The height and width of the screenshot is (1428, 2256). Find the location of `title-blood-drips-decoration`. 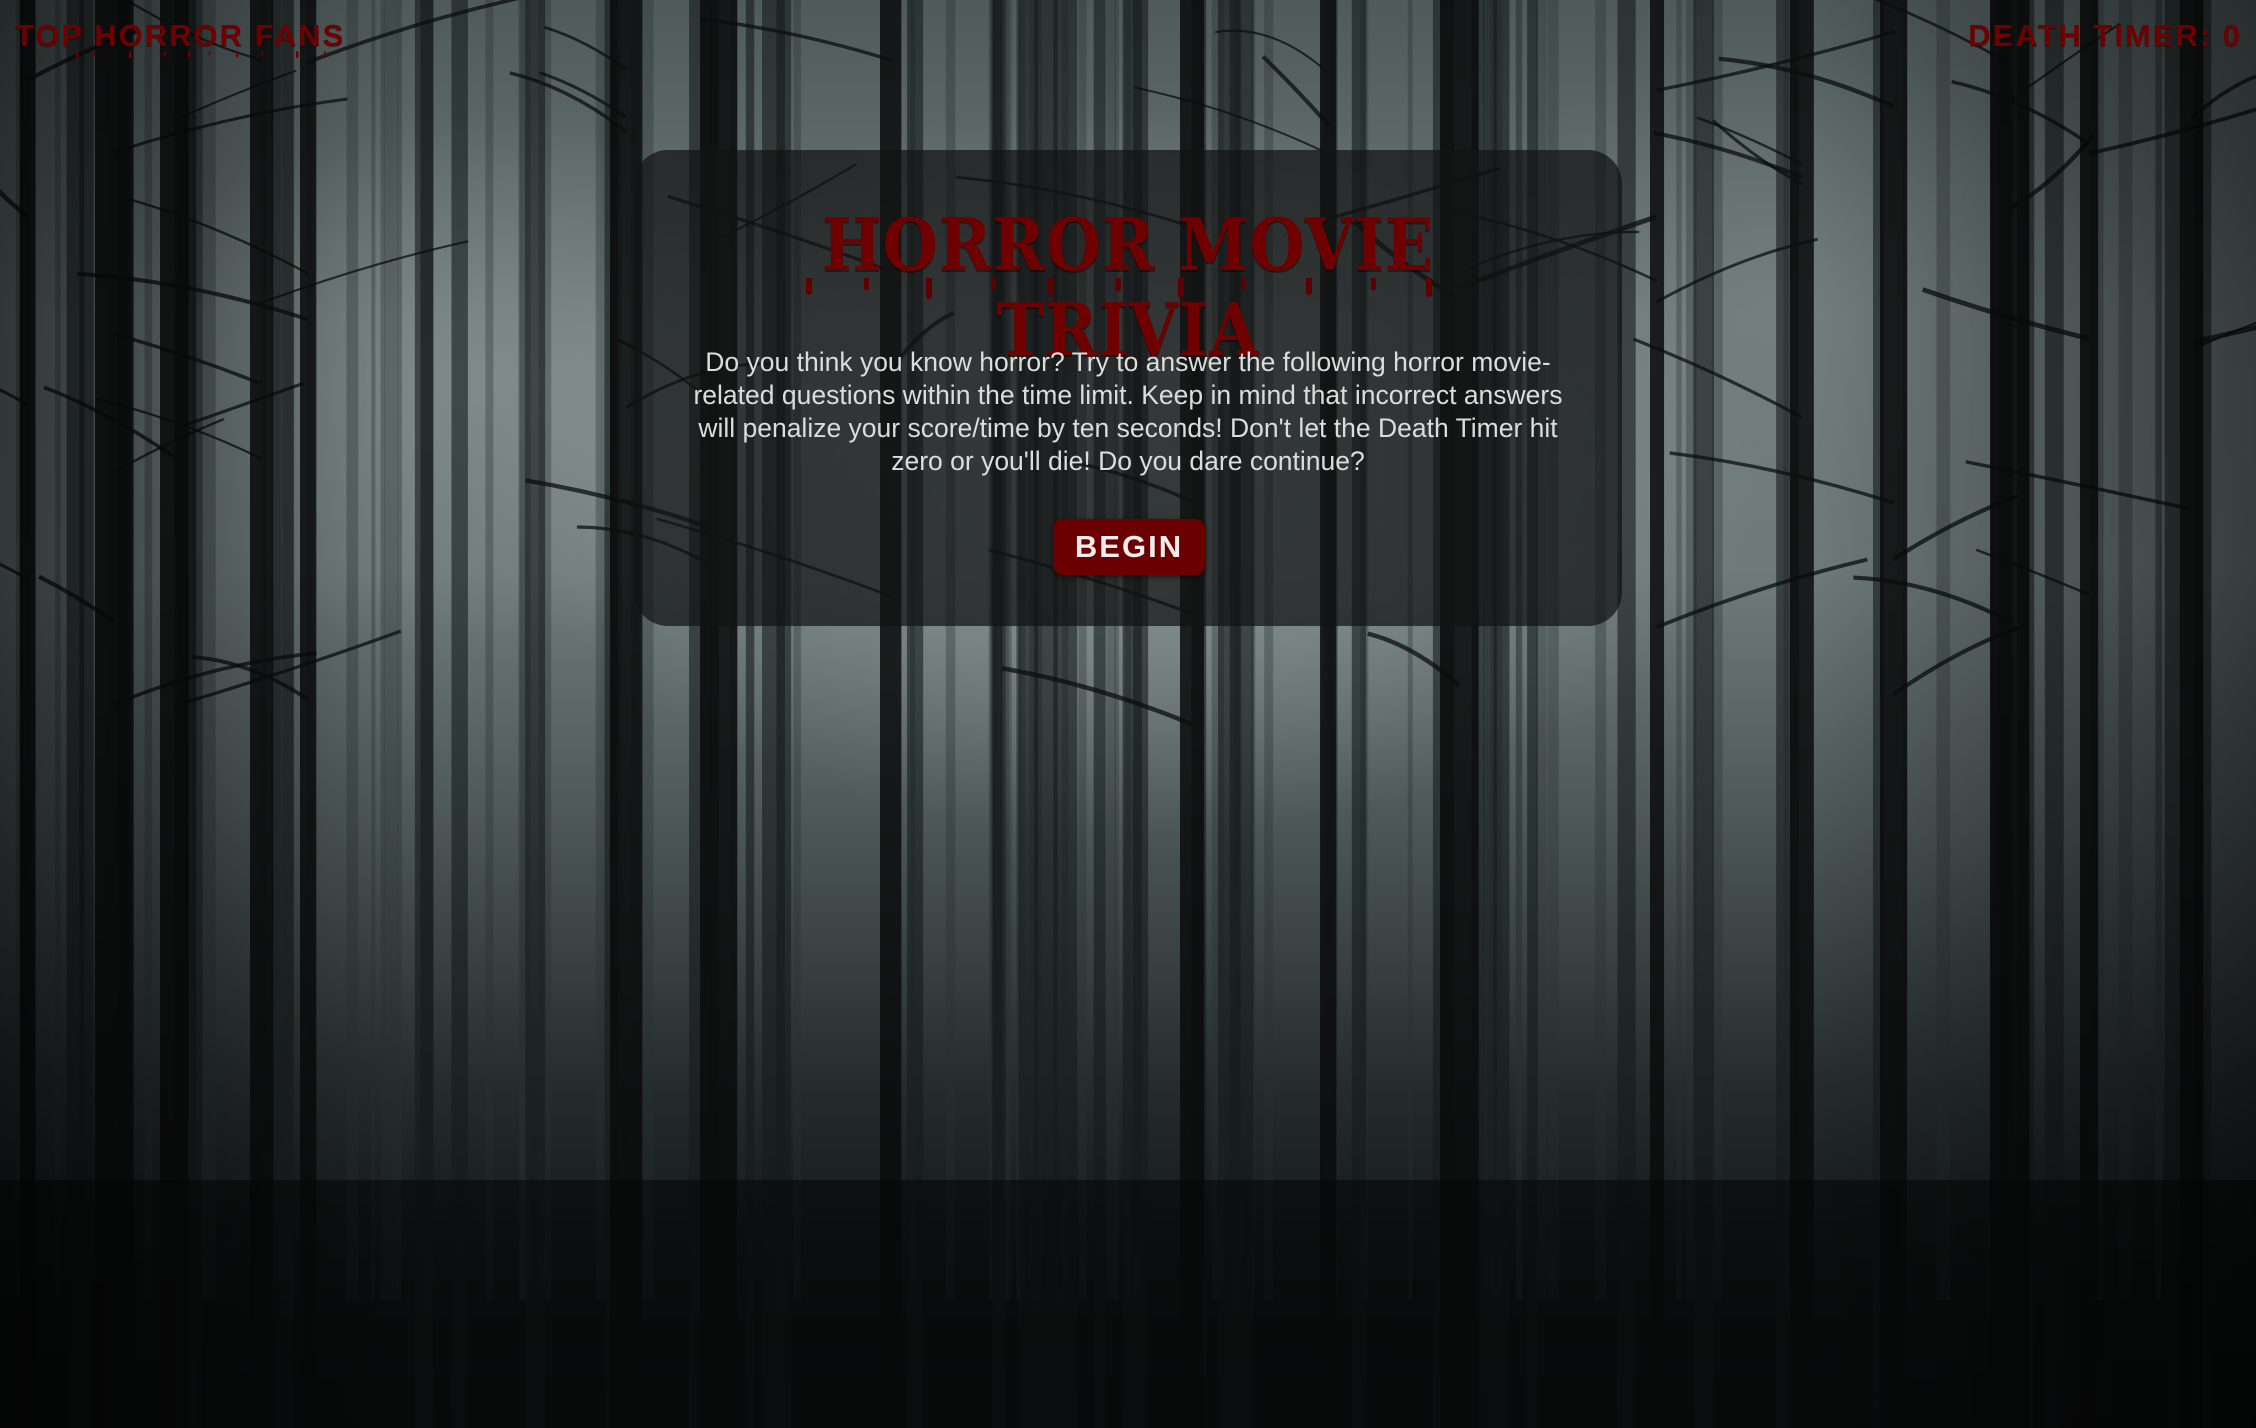

title-blood-drips-decoration is located at coordinates (1119, 288).